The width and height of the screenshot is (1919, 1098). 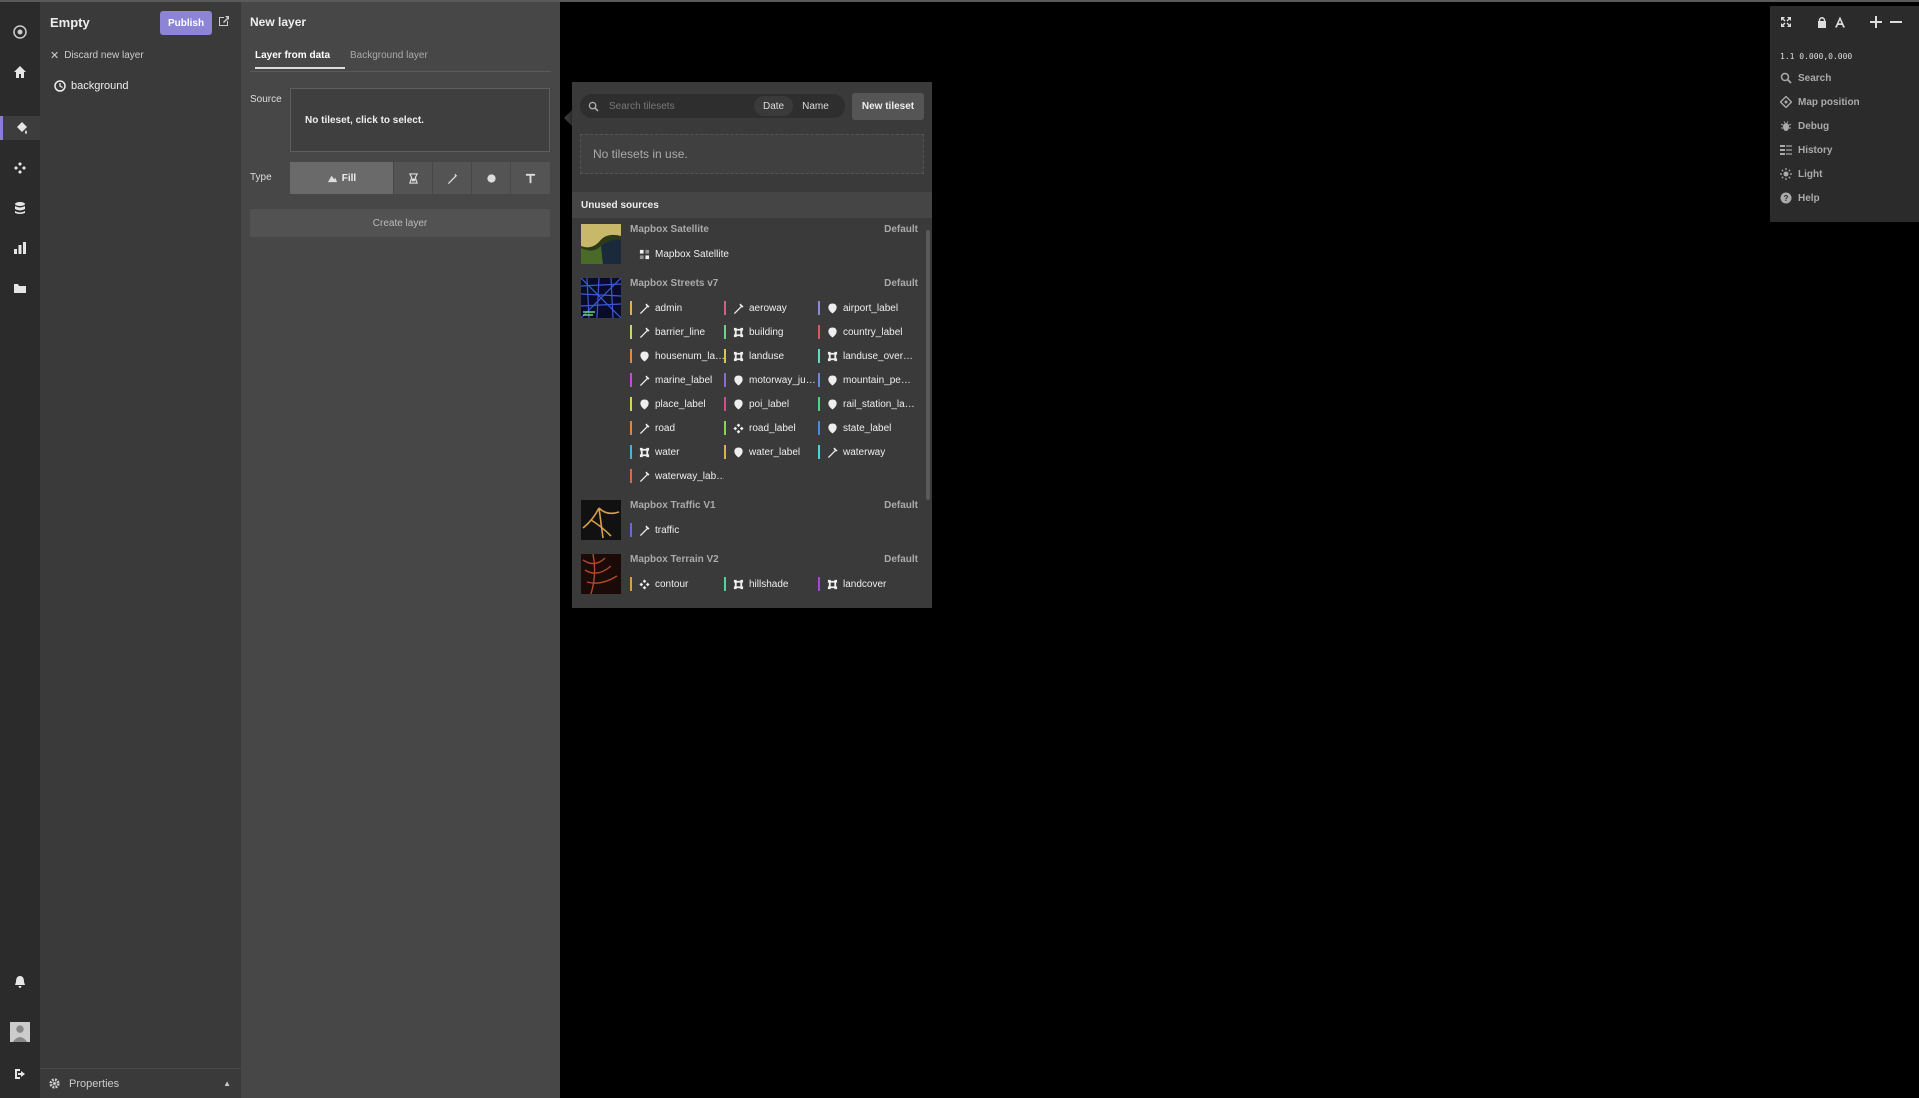 What do you see at coordinates (20, 128) in the screenshot?
I see `style-paint-icon` at bounding box center [20, 128].